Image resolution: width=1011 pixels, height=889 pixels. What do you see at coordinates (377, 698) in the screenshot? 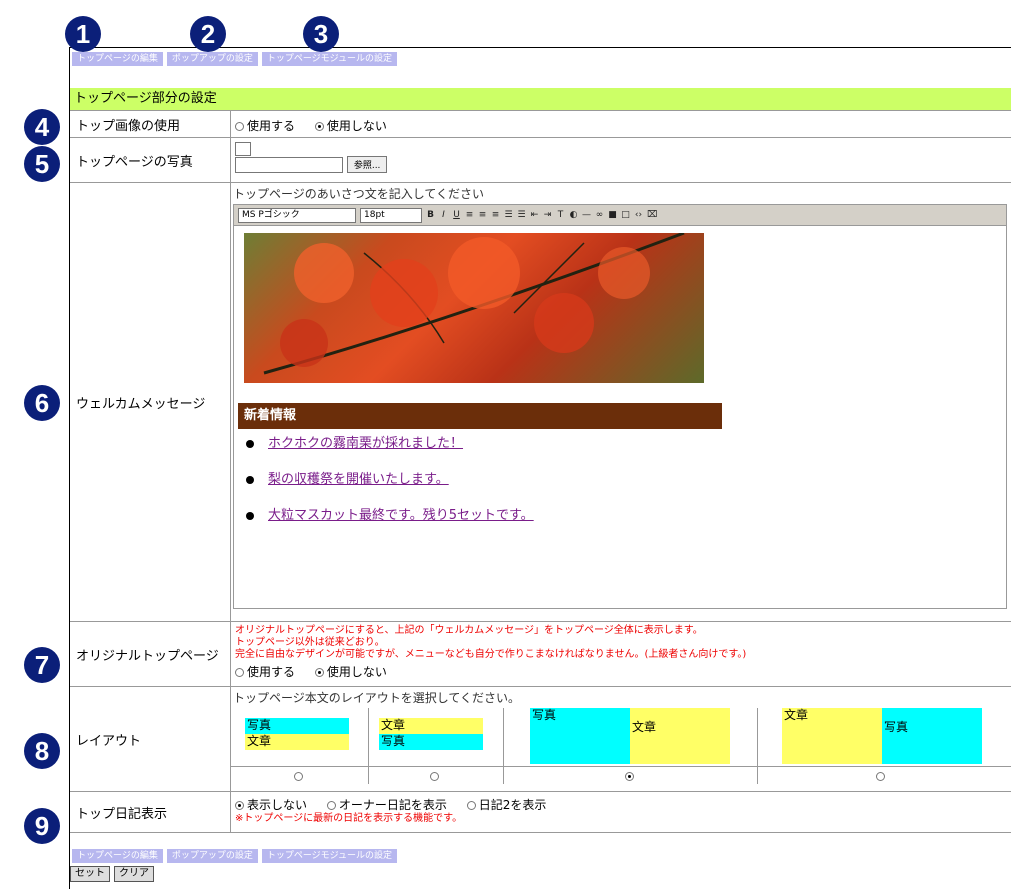
I see `layout-hint: トップページ本文のレイアウトを選択してください。` at bounding box center [377, 698].